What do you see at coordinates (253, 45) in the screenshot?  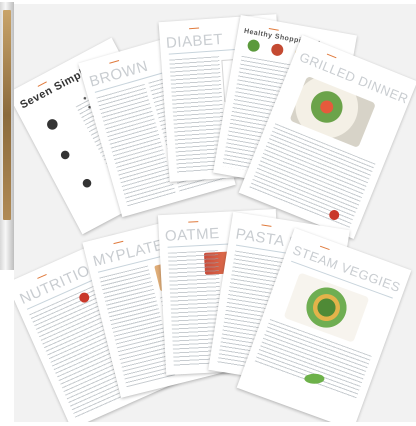 I see `produce-icon` at bounding box center [253, 45].